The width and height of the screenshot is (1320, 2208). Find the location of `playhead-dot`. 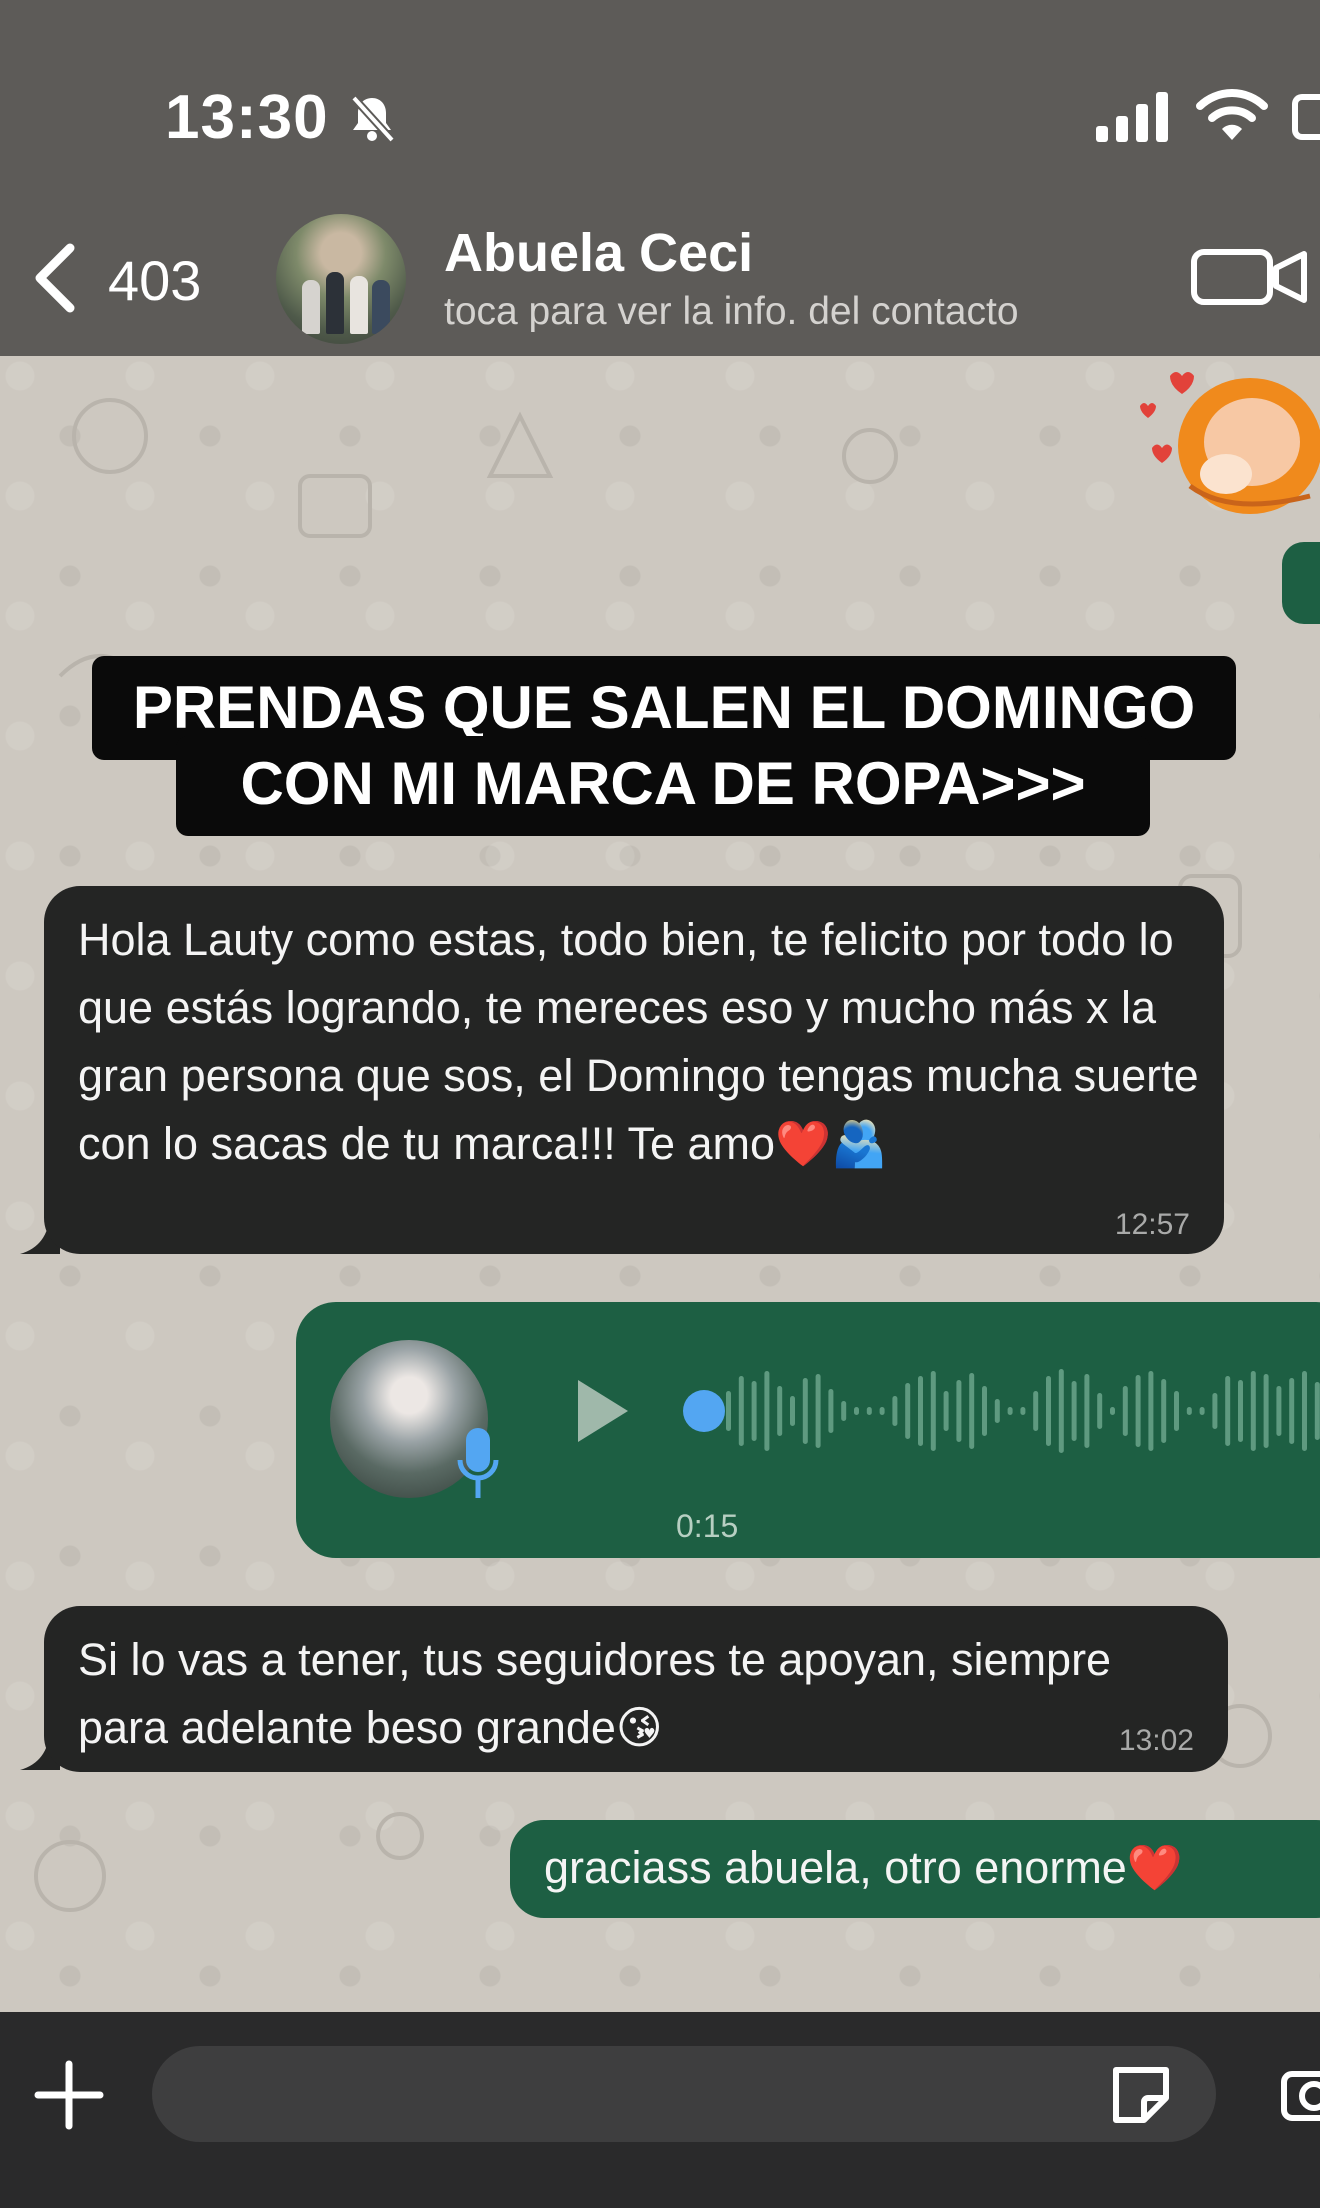

playhead-dot is located at coordinates (704, 1411).